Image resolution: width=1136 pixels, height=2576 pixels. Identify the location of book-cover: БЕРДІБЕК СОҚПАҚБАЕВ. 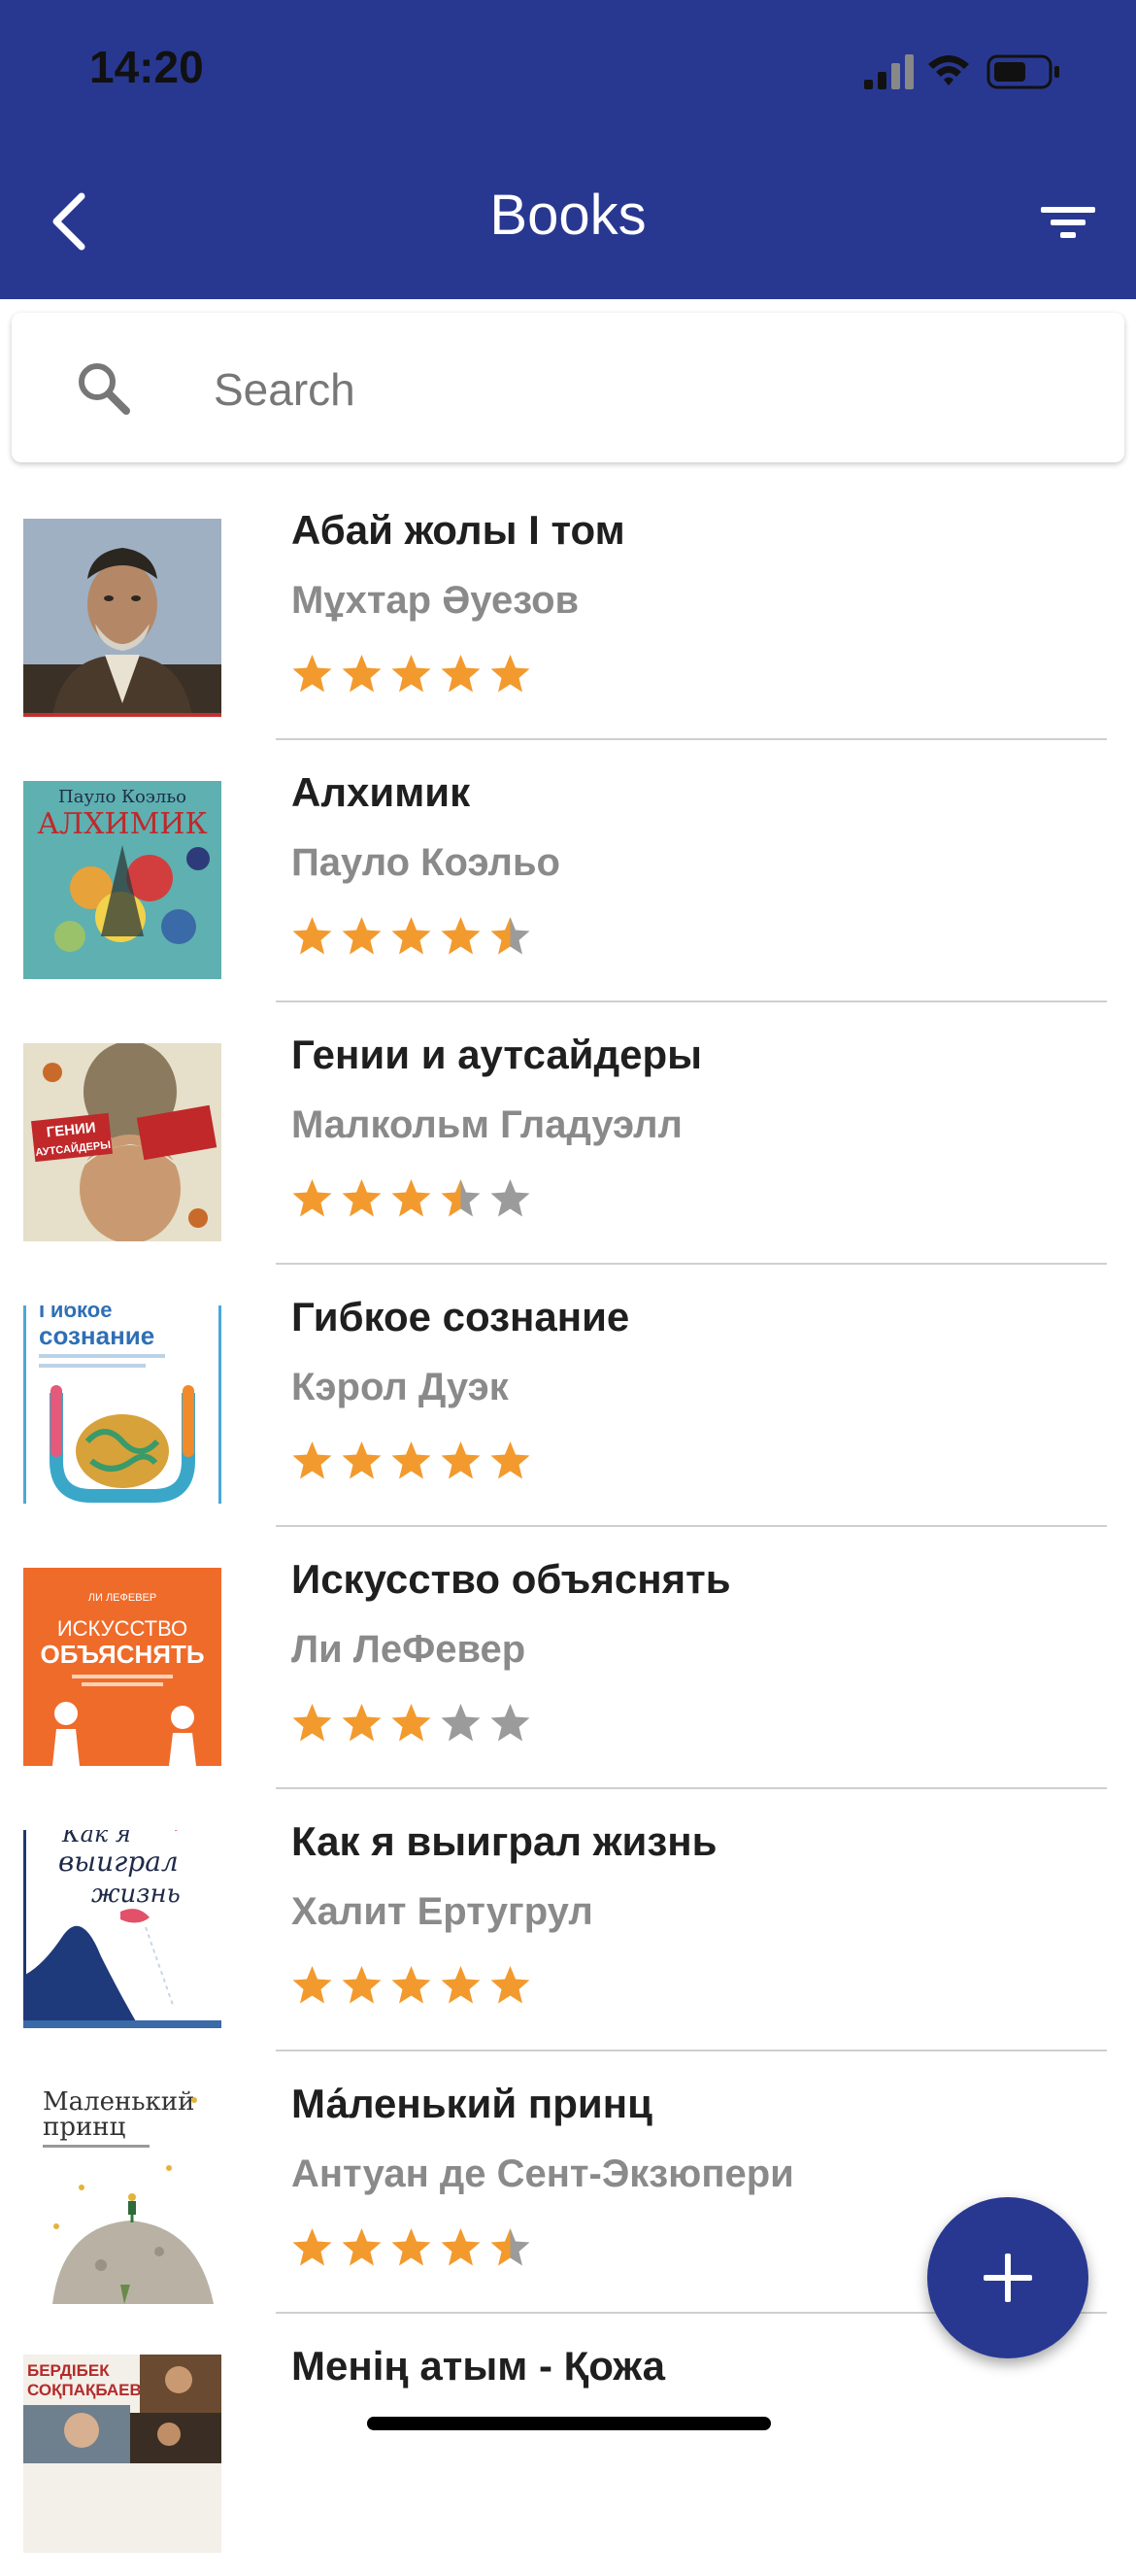
(122, 2454).